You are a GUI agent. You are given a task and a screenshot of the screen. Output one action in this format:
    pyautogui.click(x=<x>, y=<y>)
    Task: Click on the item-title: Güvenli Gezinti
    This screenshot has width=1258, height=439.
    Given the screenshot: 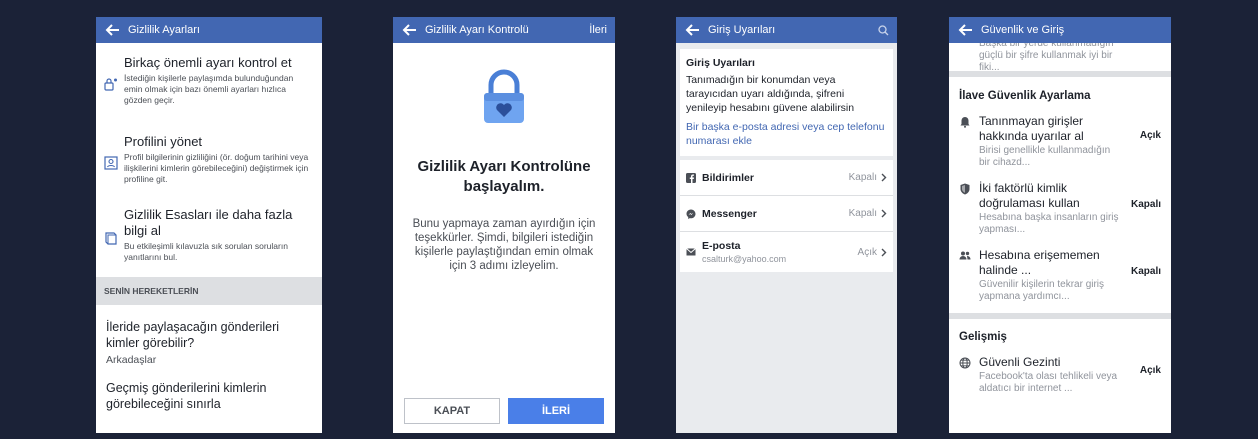 What is the action you would take?
    pyautogui.click(x=1020, y=362)
    